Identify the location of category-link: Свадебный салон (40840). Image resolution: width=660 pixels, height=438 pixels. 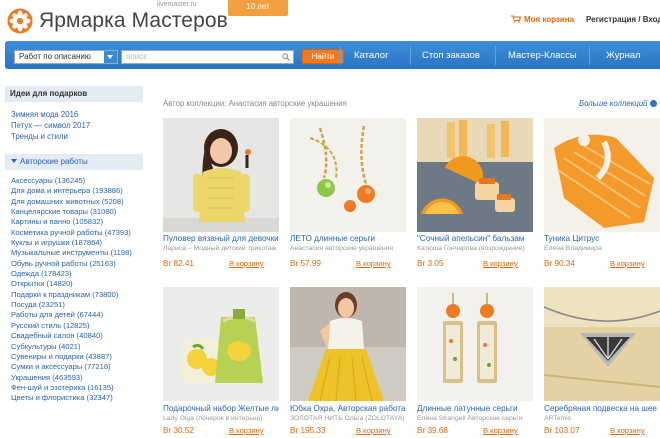
(81, 336).